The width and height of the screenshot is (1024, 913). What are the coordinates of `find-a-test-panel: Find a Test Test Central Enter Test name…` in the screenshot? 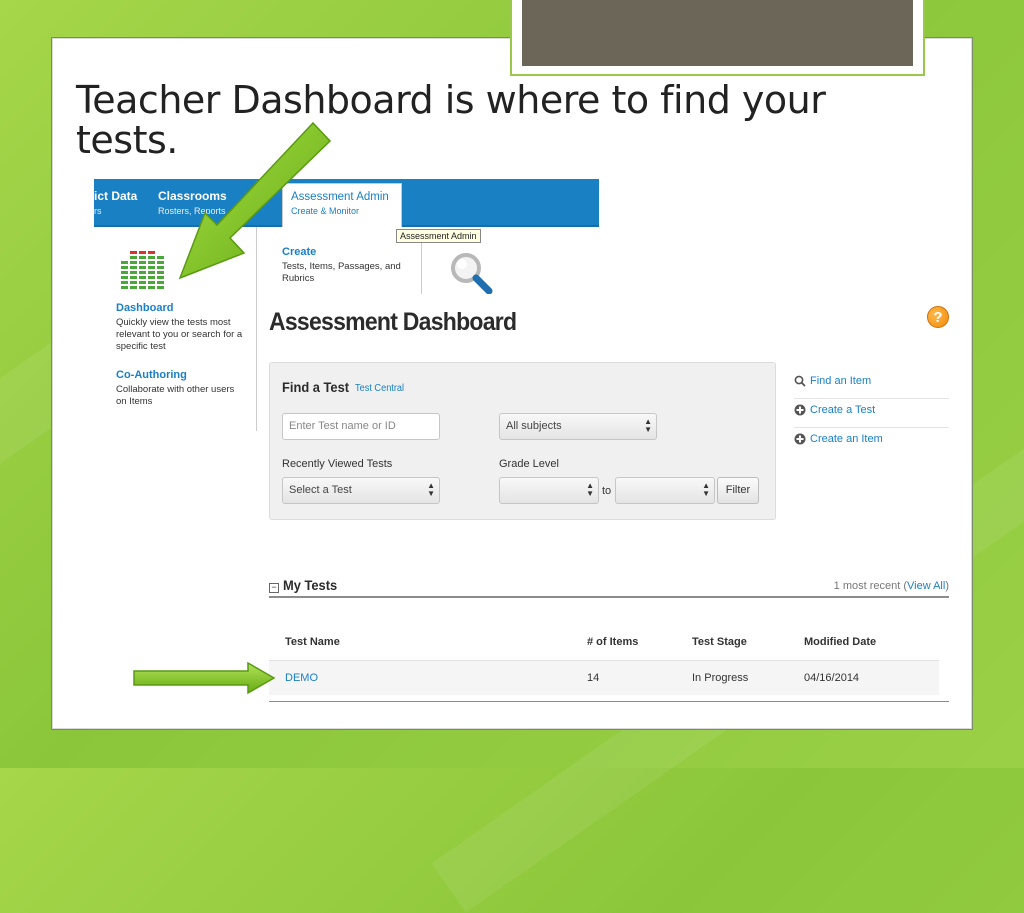 It's located at (522, 441).